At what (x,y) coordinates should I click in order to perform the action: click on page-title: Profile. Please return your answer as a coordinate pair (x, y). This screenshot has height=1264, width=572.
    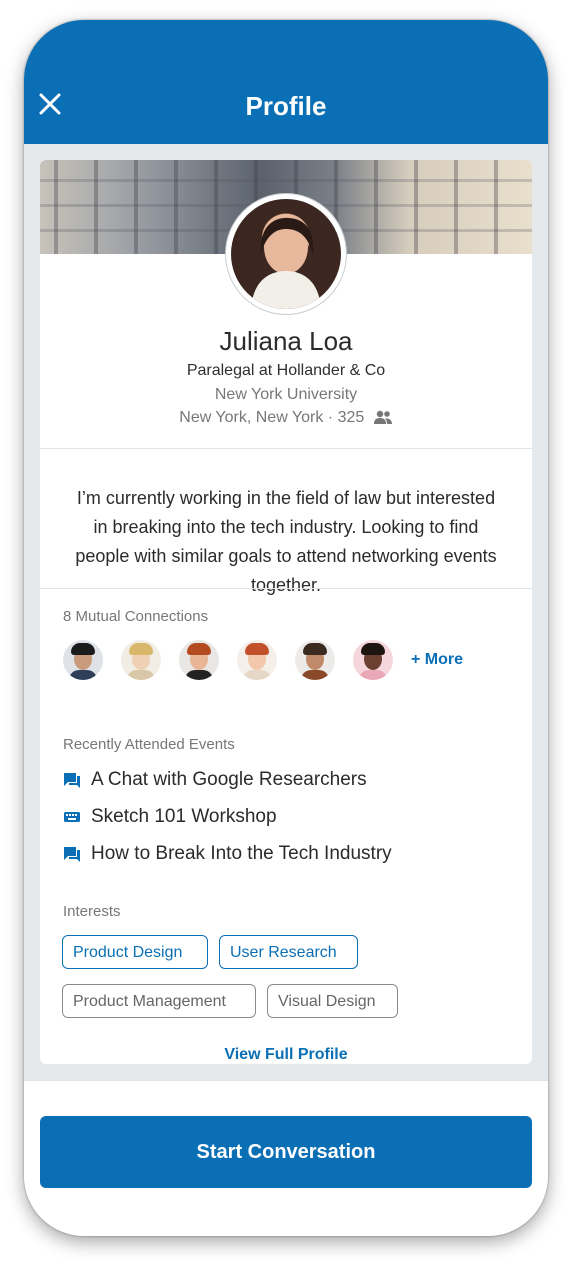
    Looking at the image, I should click on (286, 106).